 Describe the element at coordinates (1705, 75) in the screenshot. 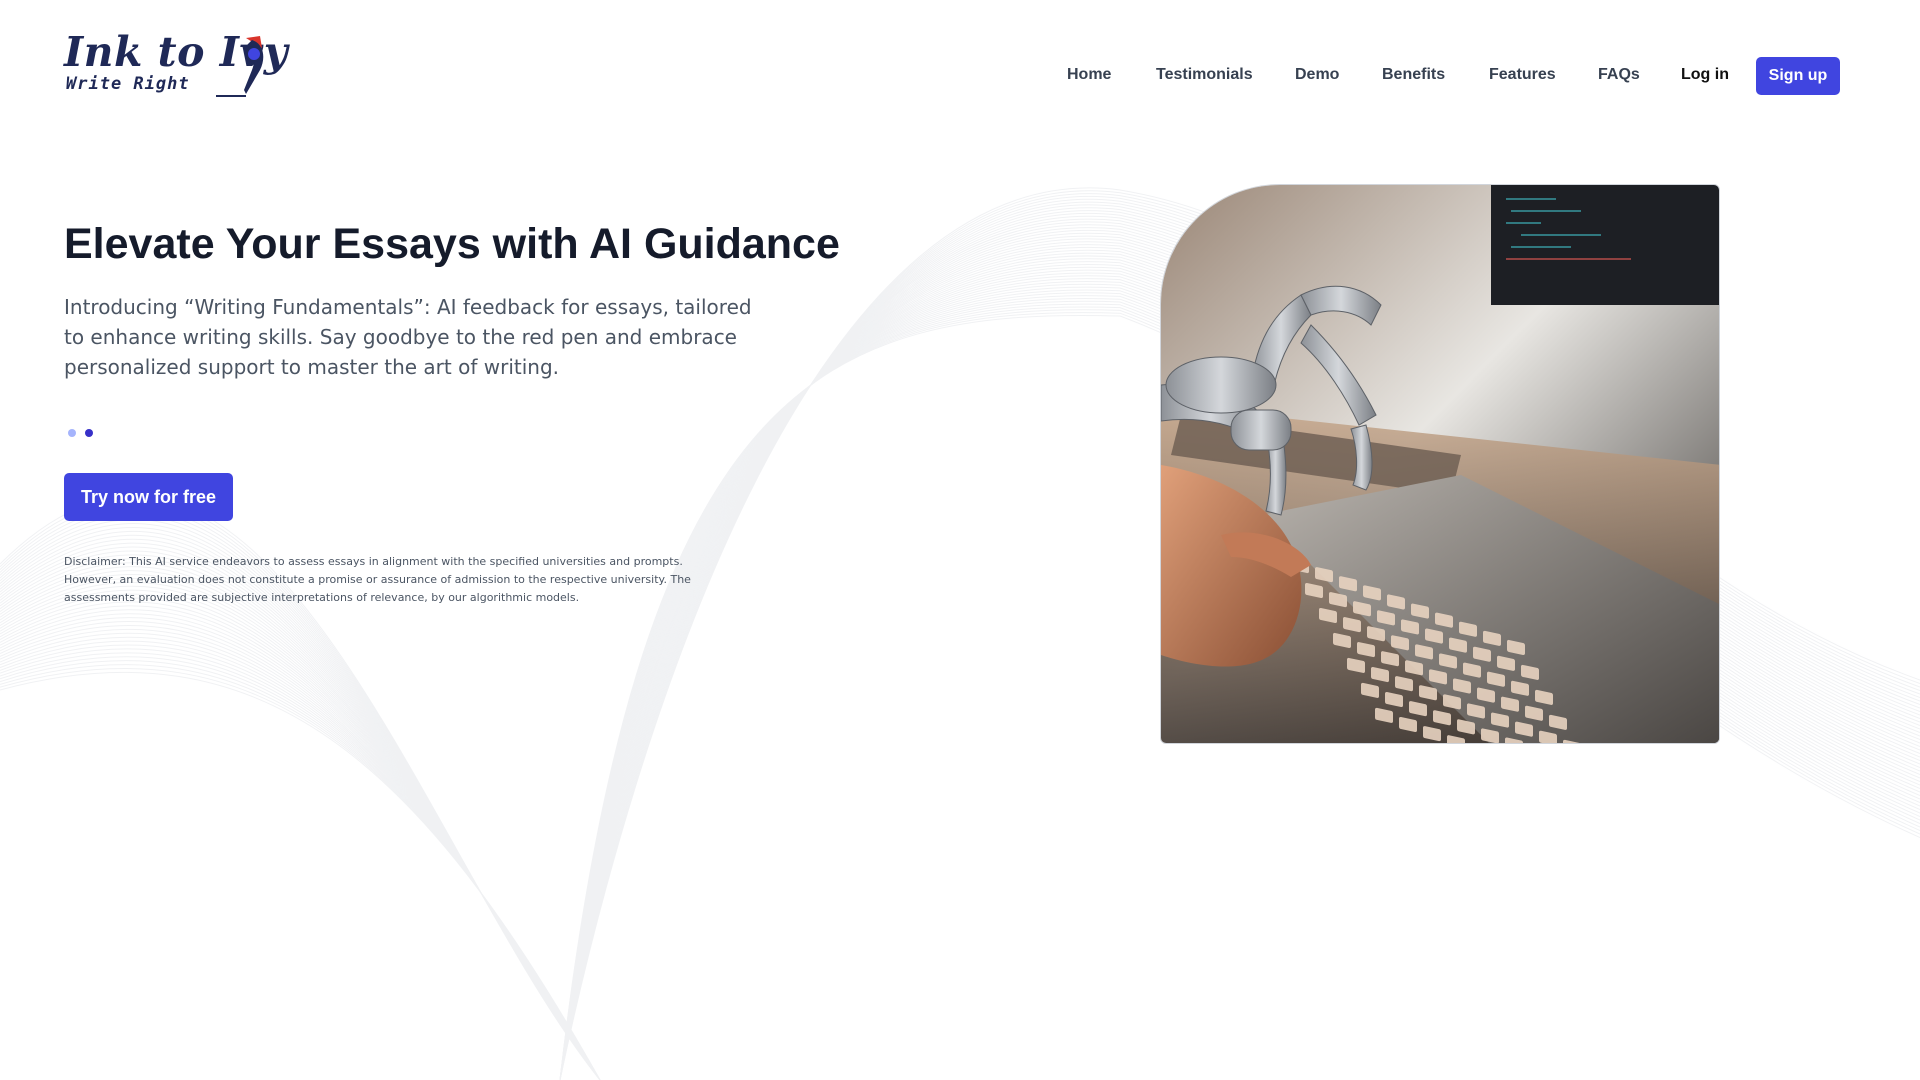

I see `login-link: Log in` at that location.